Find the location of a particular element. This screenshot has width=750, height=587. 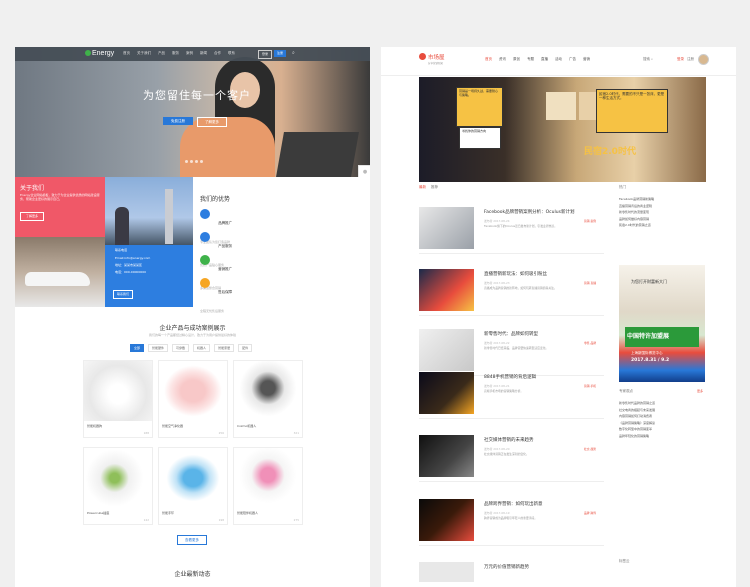

article-tag: 零售·品牌 is located at coordinates (590, 343).